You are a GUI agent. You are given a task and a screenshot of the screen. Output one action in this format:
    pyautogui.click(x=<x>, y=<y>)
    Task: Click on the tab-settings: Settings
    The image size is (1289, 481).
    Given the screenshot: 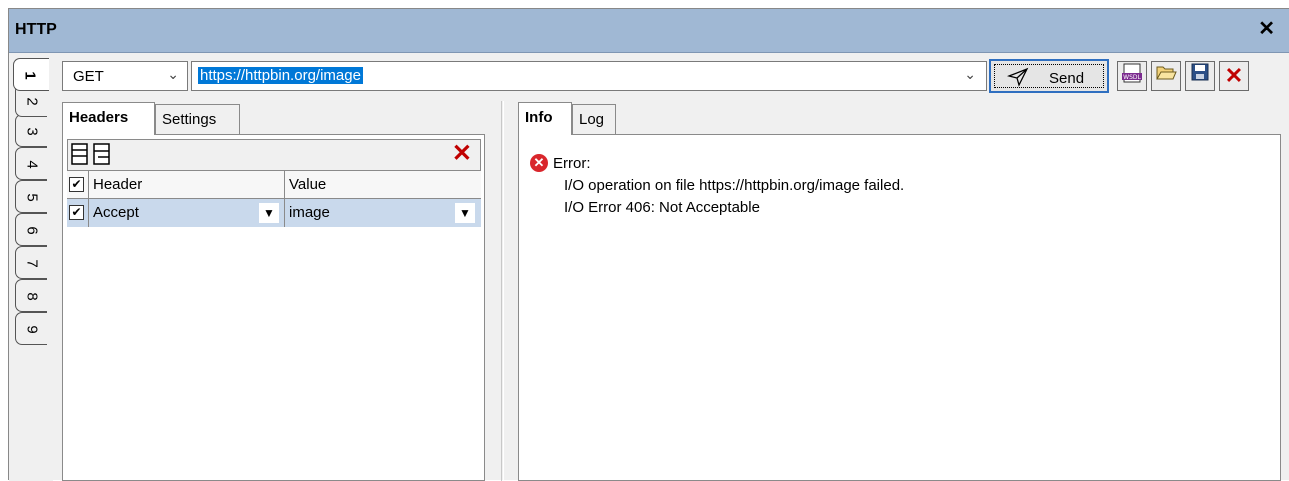 What is the action you would take?
    pyautogui.click(x=197, y=119)
    